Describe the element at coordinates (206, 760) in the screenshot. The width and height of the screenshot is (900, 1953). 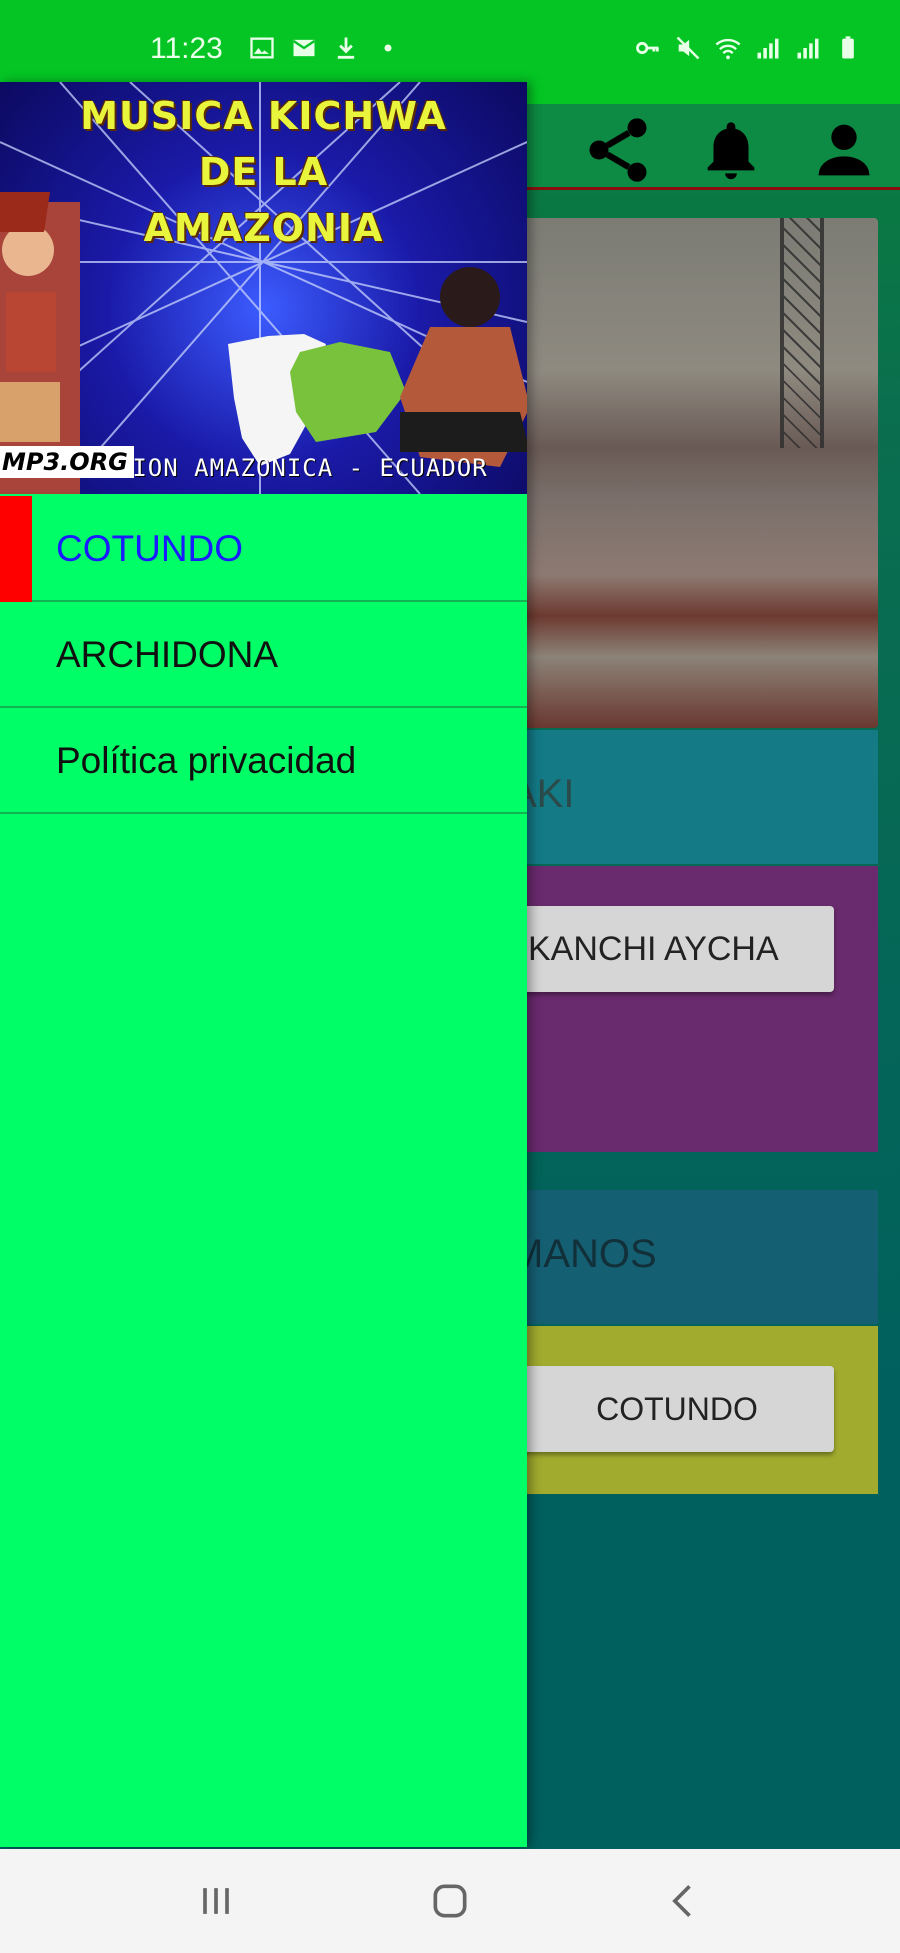
I see `menu-item-label: Política privacidad` at that location.